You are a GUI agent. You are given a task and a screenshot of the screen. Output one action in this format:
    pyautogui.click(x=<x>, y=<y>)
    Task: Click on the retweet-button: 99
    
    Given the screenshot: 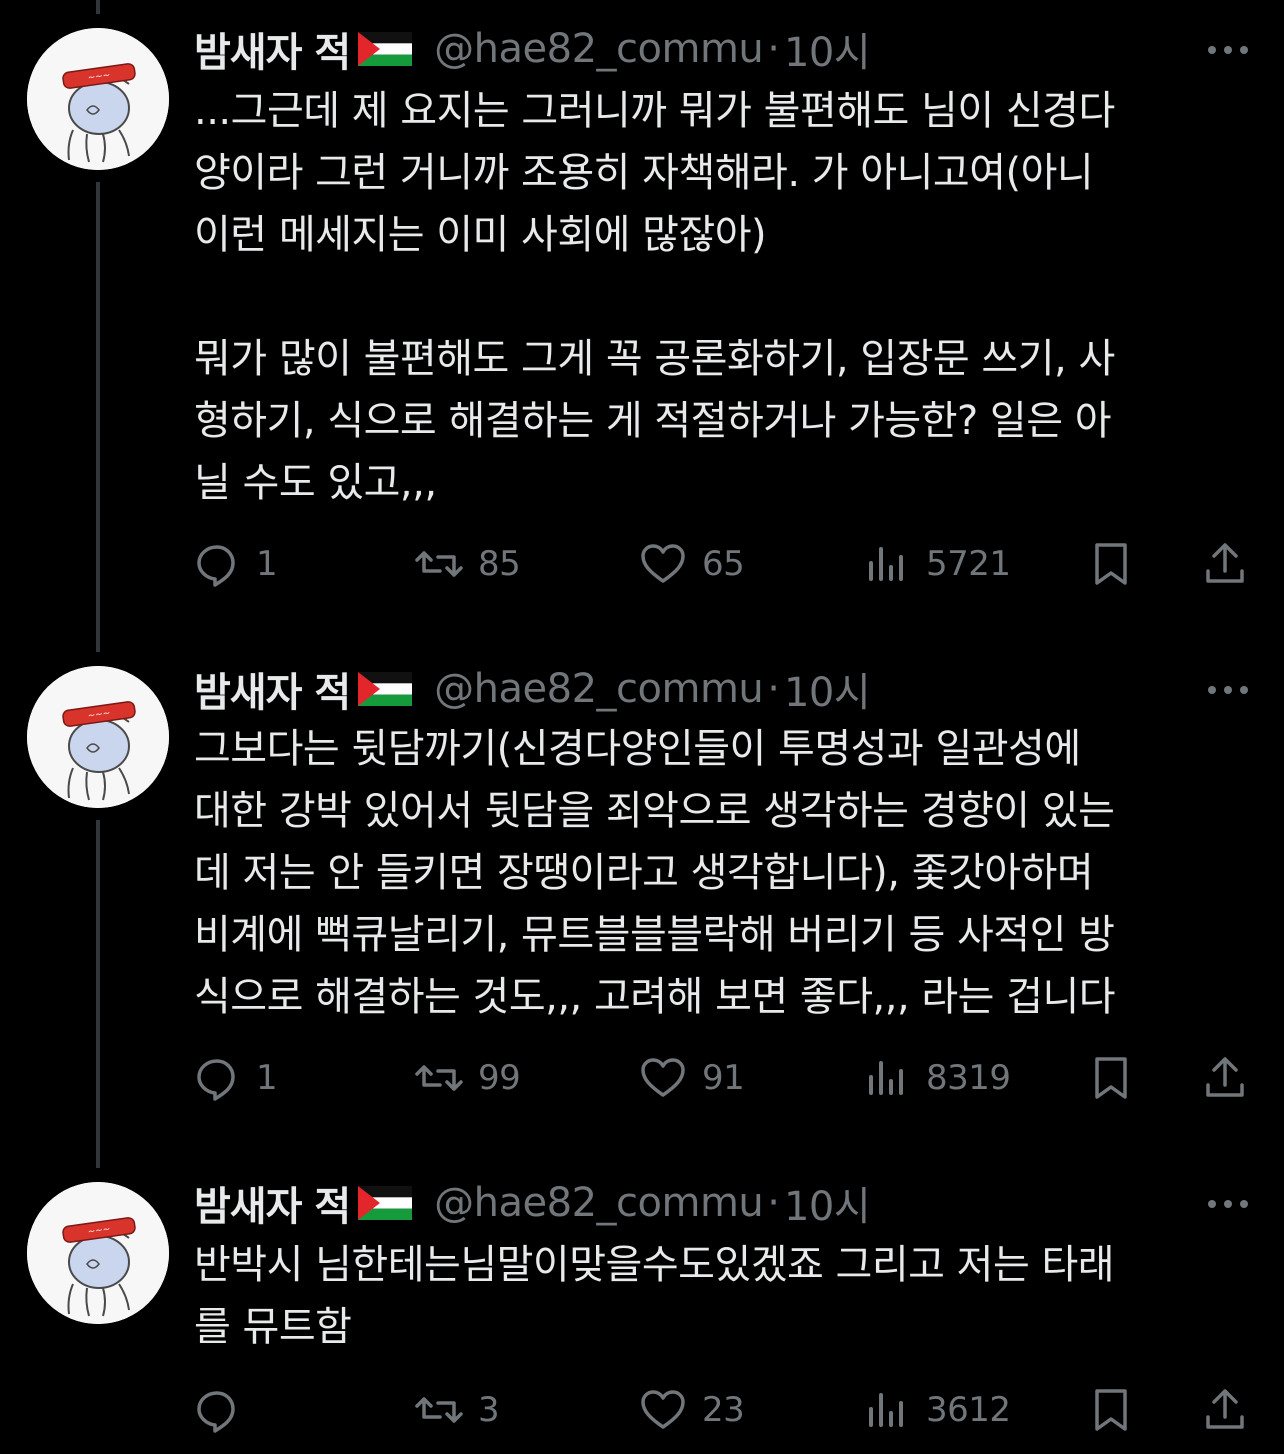 What is the action you would take?
    pyautogui.click(x=467, y=1078)
    